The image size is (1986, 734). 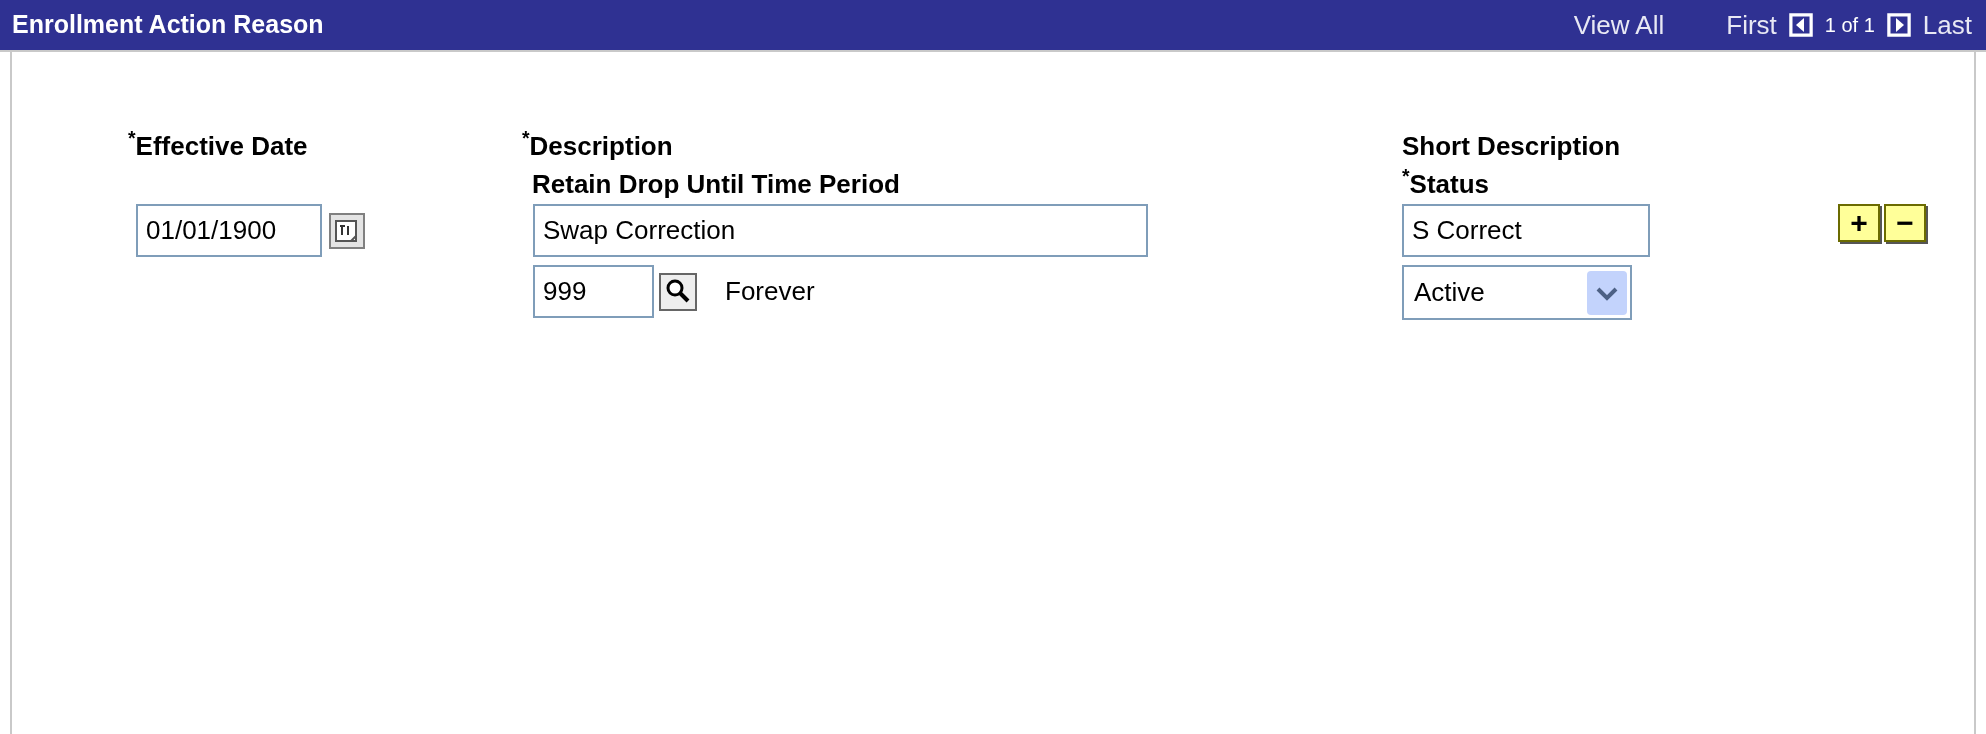 I want to click on field-label: $^{*}$Status, so click(x=1446, y=184).